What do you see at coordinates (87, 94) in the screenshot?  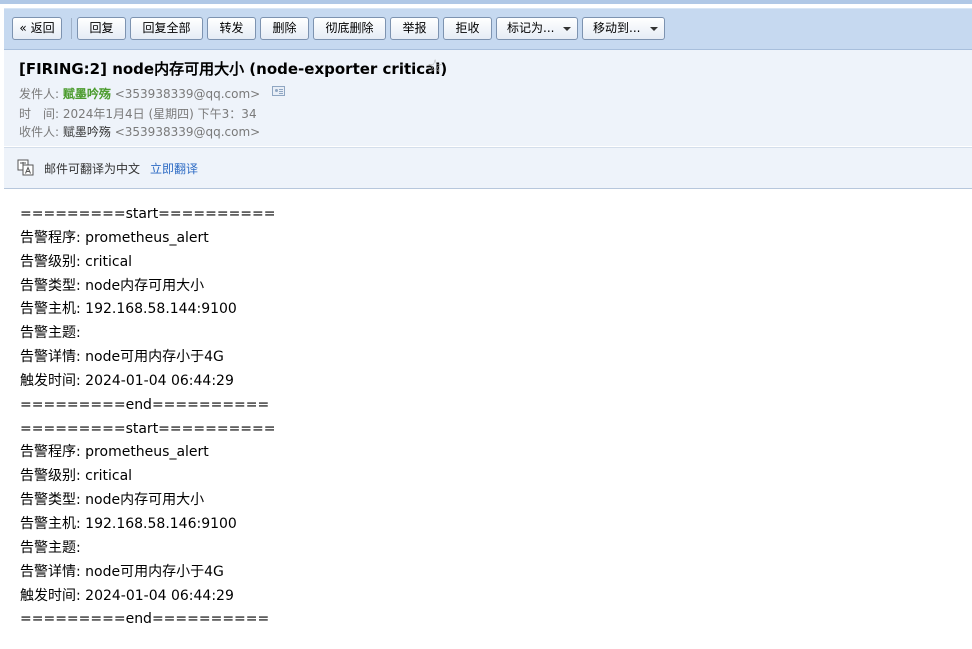 I see `sender-name: 赋墨吟殇` at bounding box center [87, 94].